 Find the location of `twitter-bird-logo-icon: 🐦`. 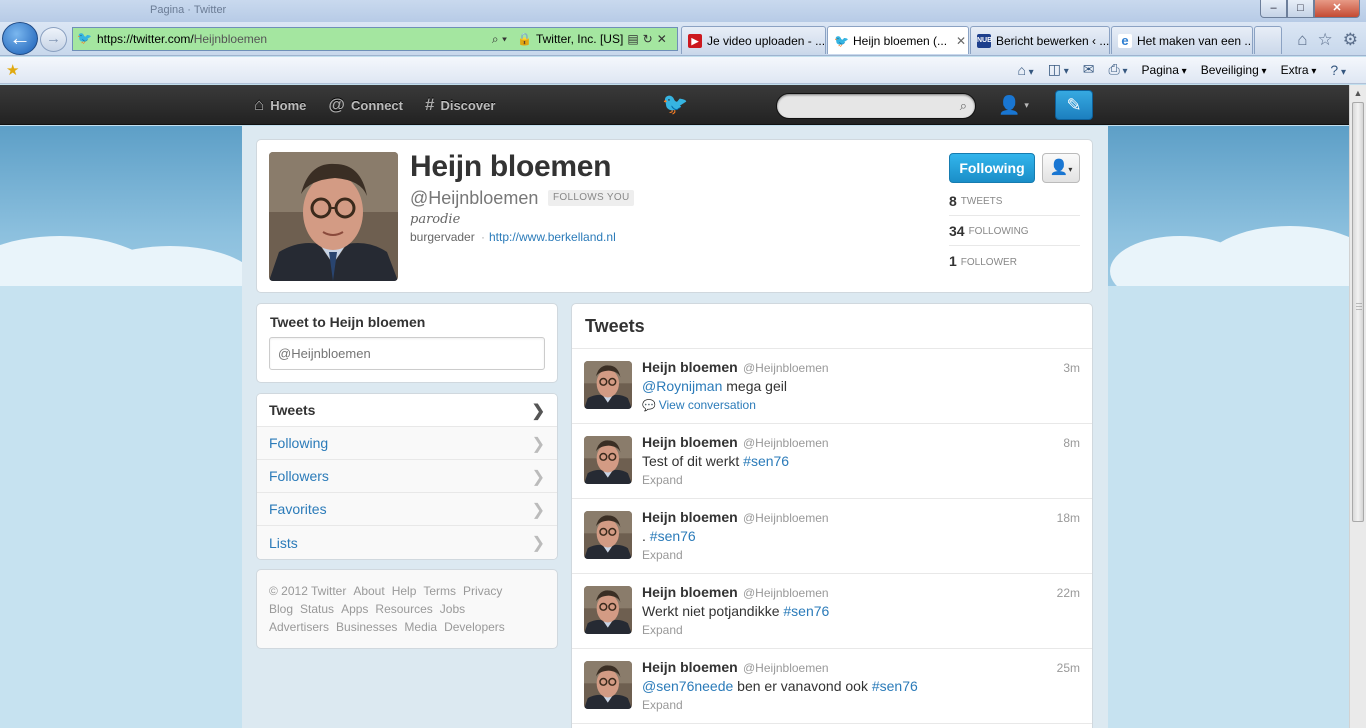

twitter-bird-logo-icon: 🐦 is located at coordinates (675, 105).